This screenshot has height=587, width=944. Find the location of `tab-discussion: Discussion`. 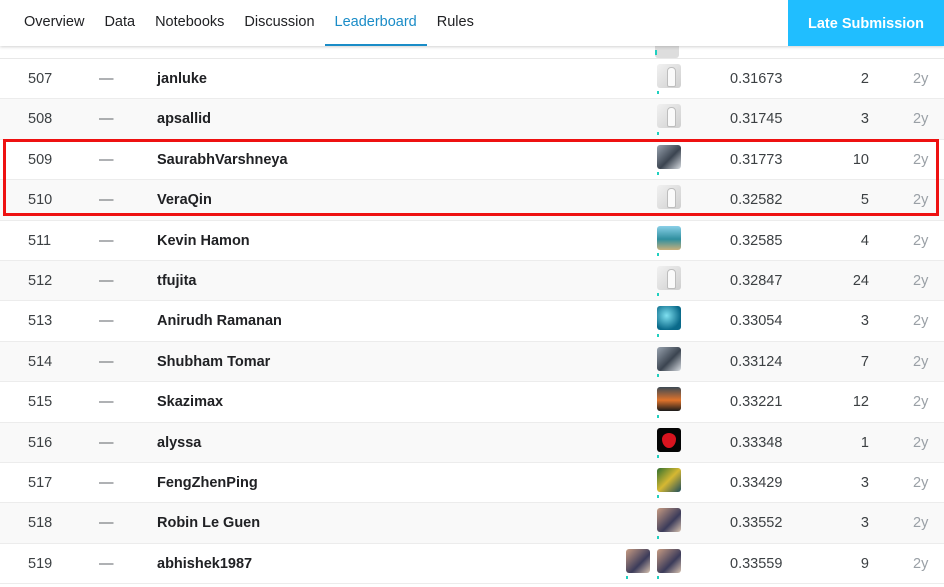

tab-discussion: Discussion is located at coordinates (279, 23).